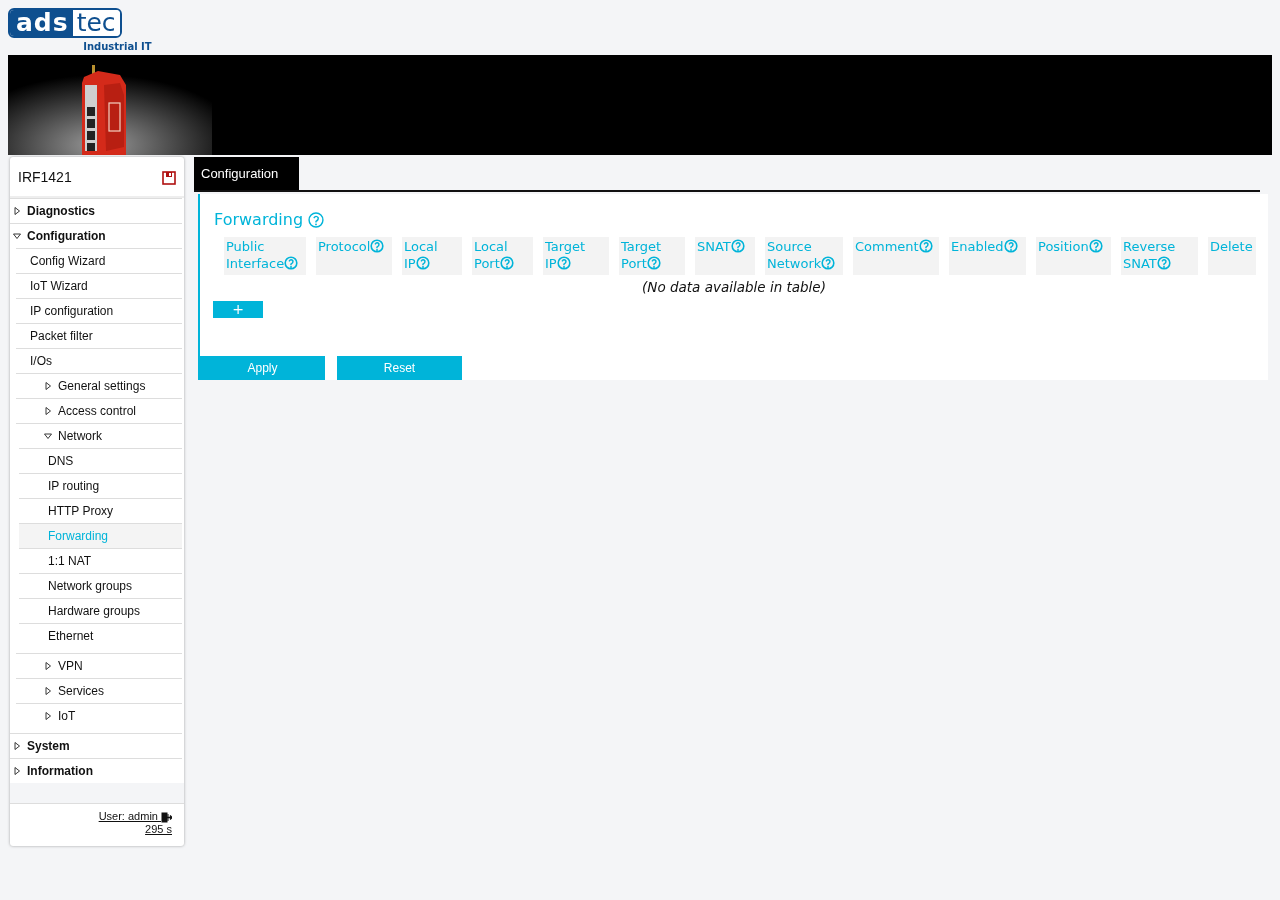 The width and height of the screenshot is (1280, 900). I want to click on sidebar-item: IoT, so click(99, 715).